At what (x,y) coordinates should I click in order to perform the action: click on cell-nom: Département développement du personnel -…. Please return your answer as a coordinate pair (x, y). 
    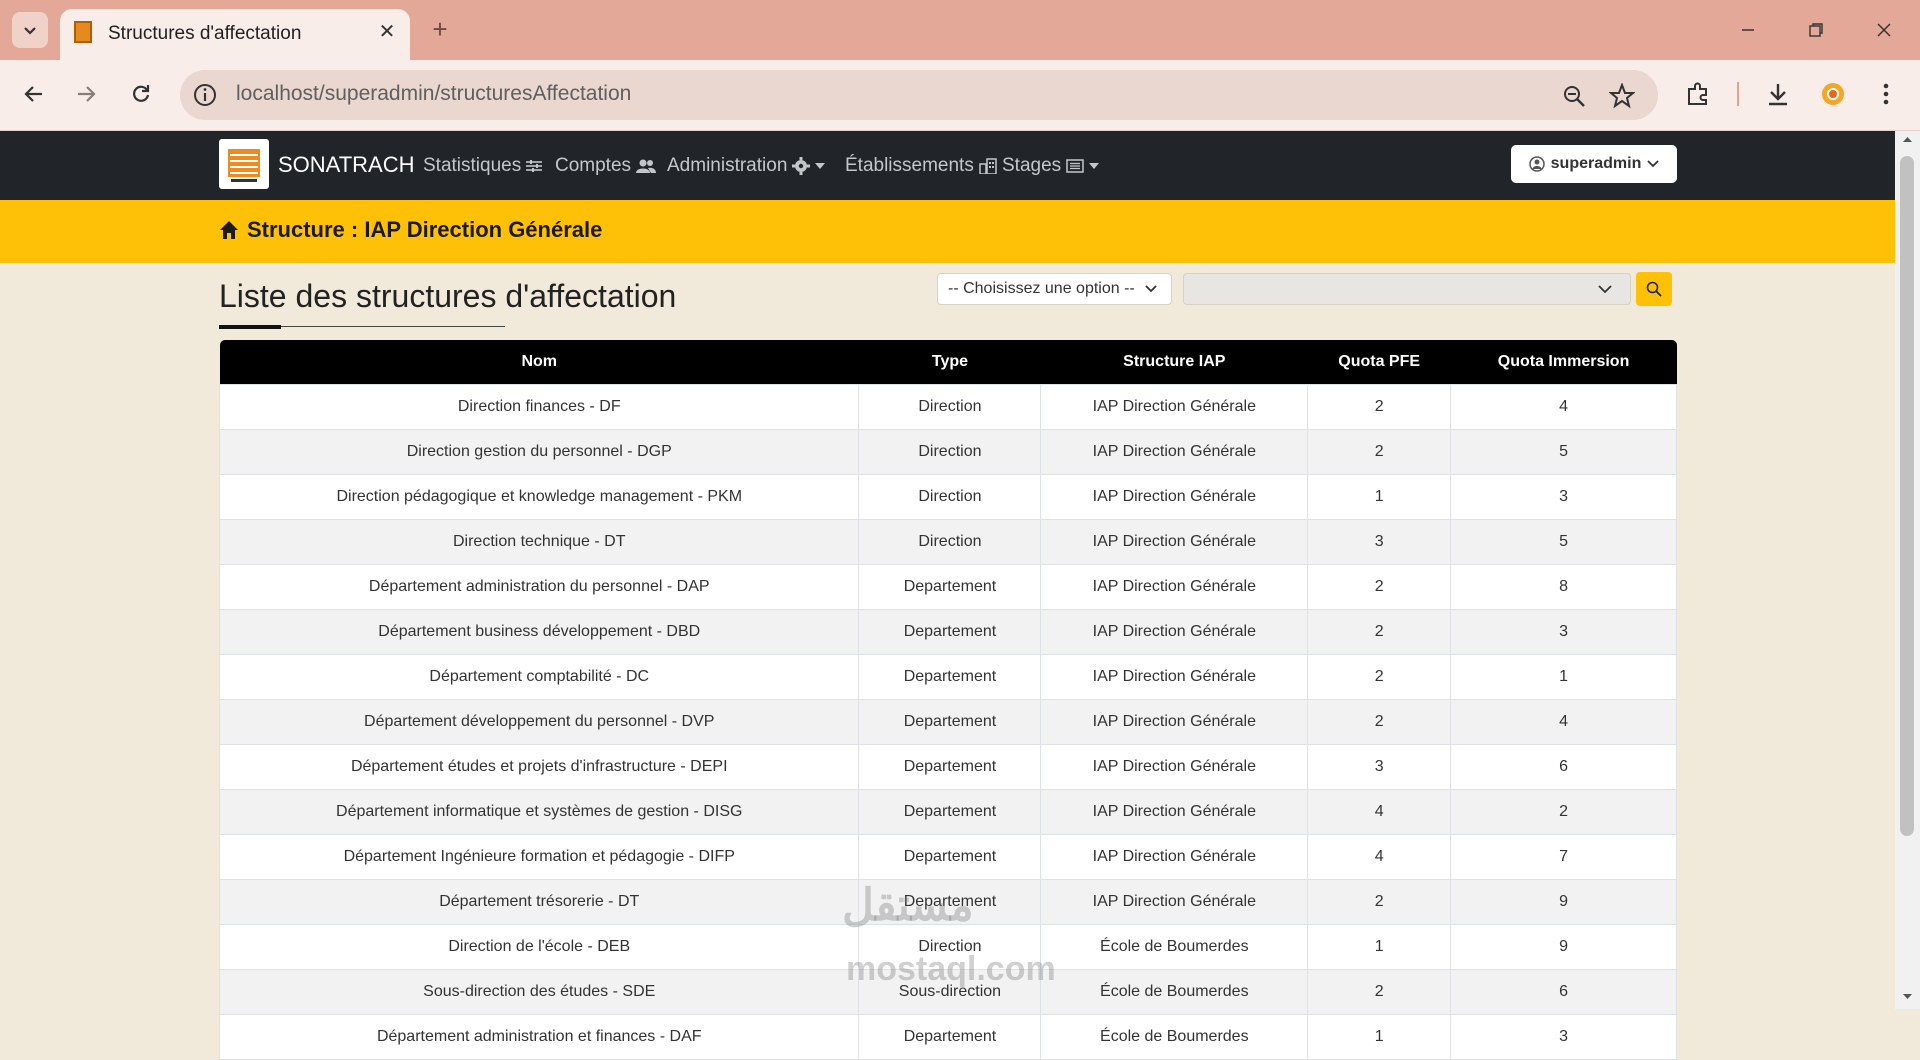
    Looking at the image, I should click on (539, 722).